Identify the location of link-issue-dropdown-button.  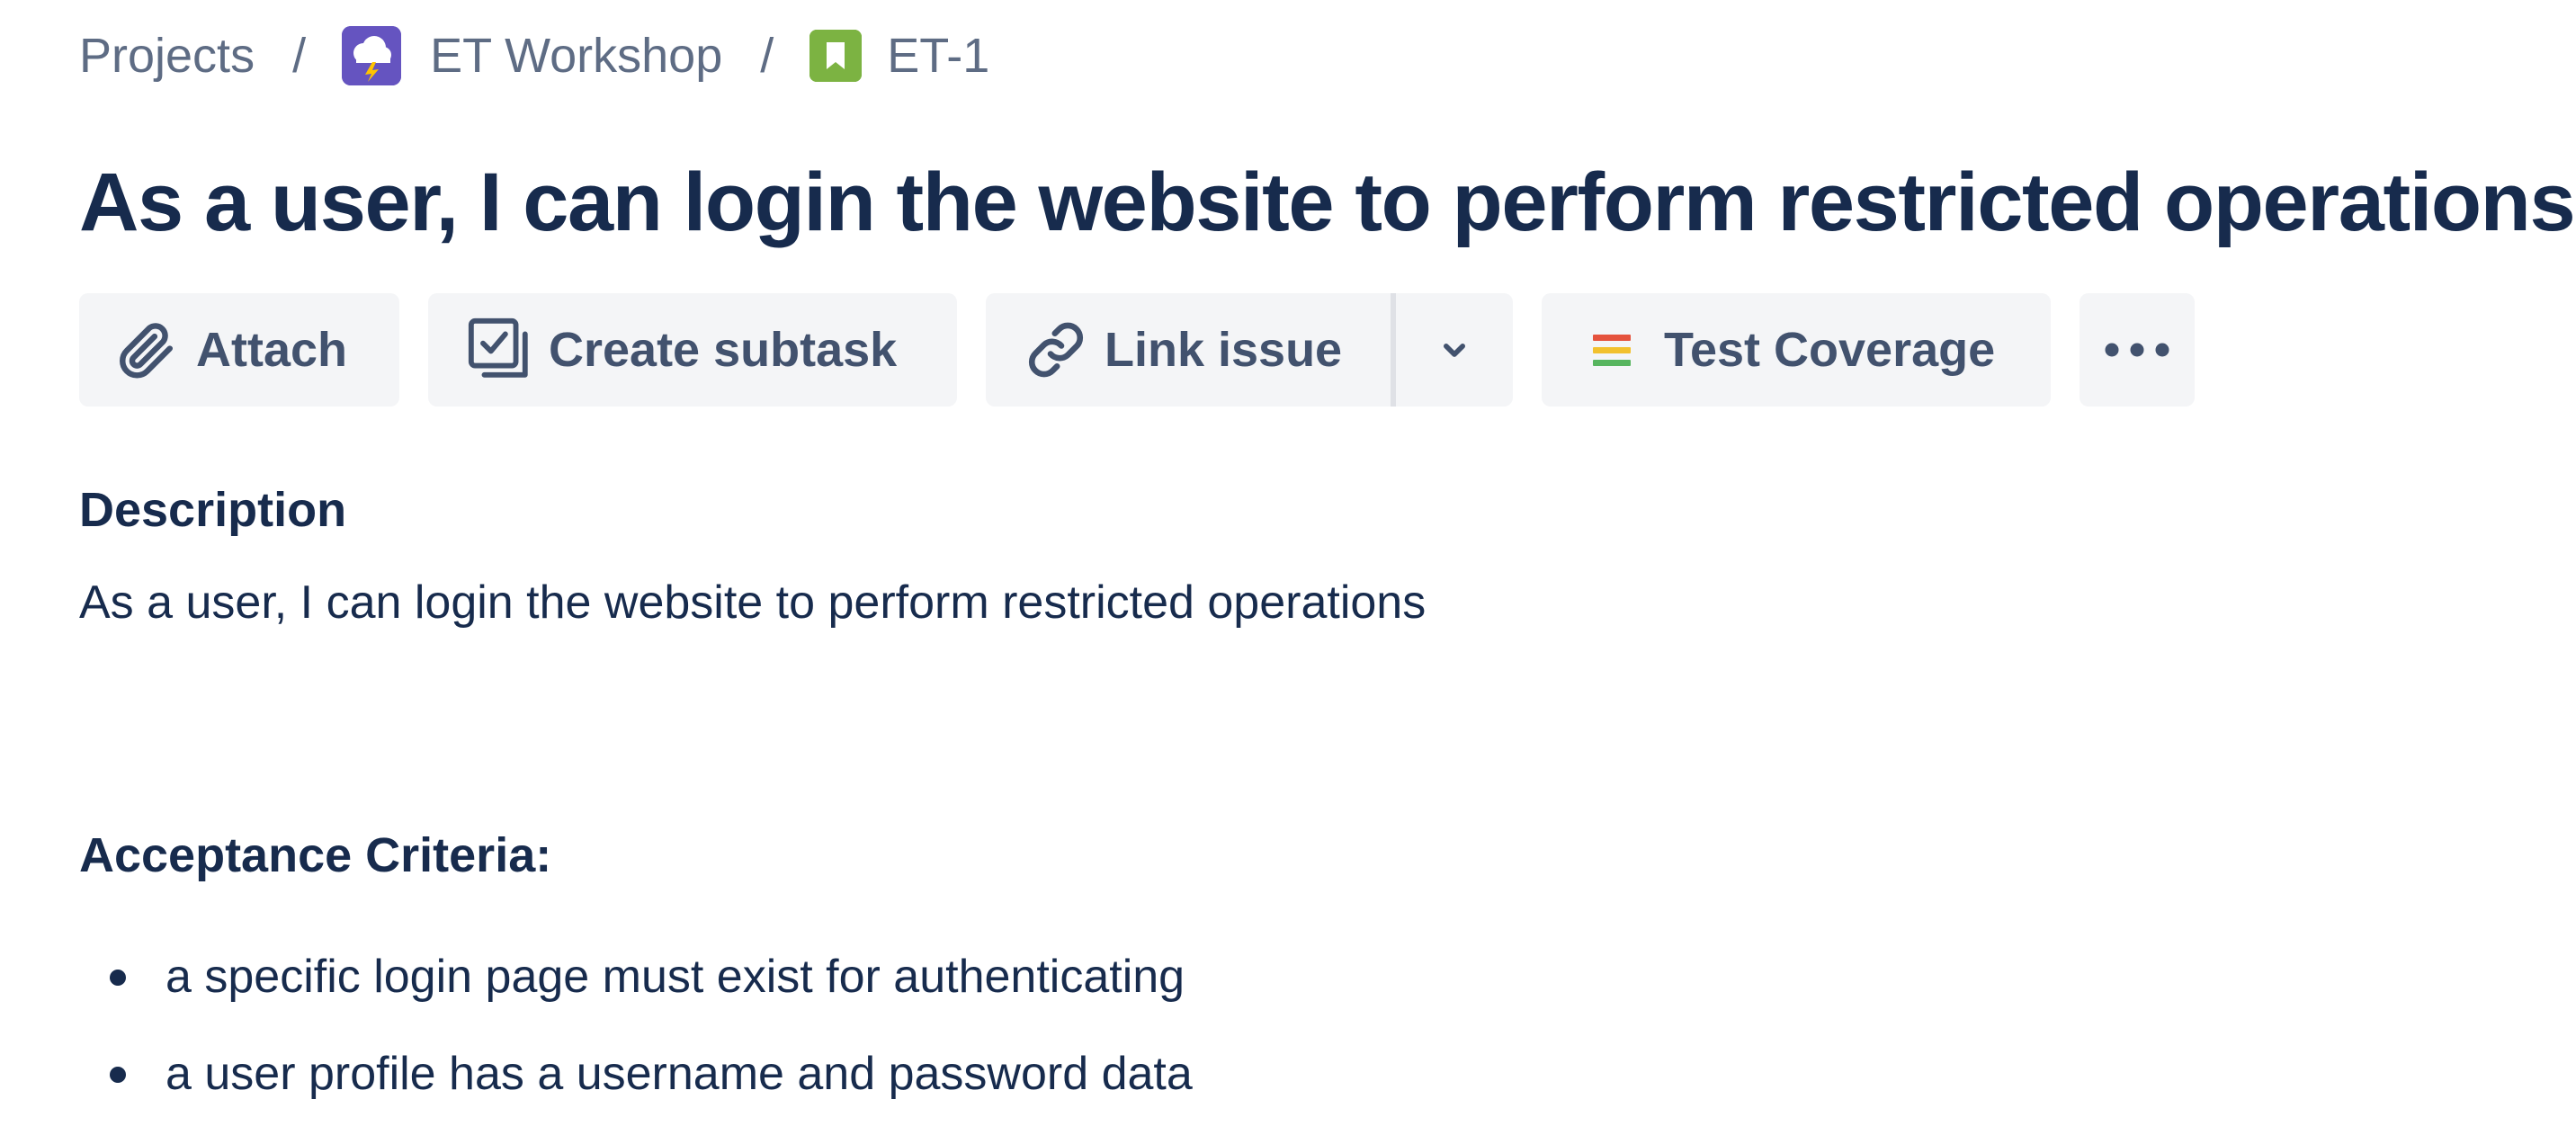
(1454, 350).